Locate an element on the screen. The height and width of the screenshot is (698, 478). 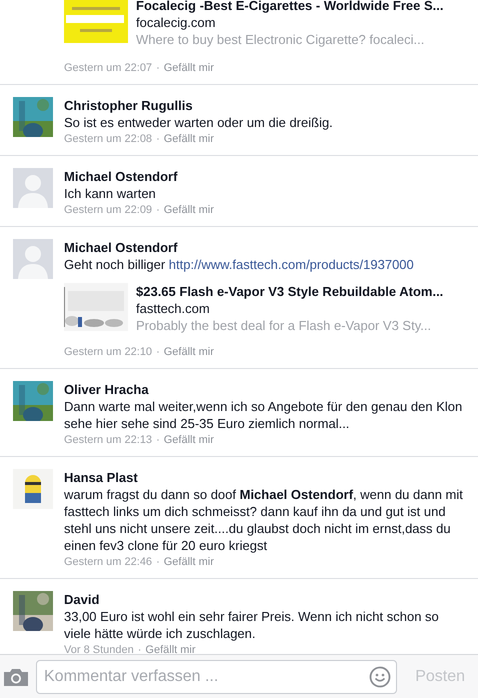
commenter-name: Hansa Plast is located at coordinates (264, 477).